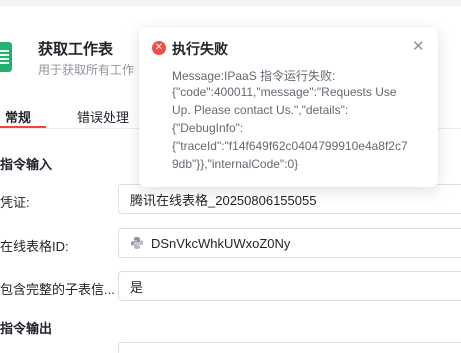  I want to click on spreadsheet-icon, so click(6, 57).